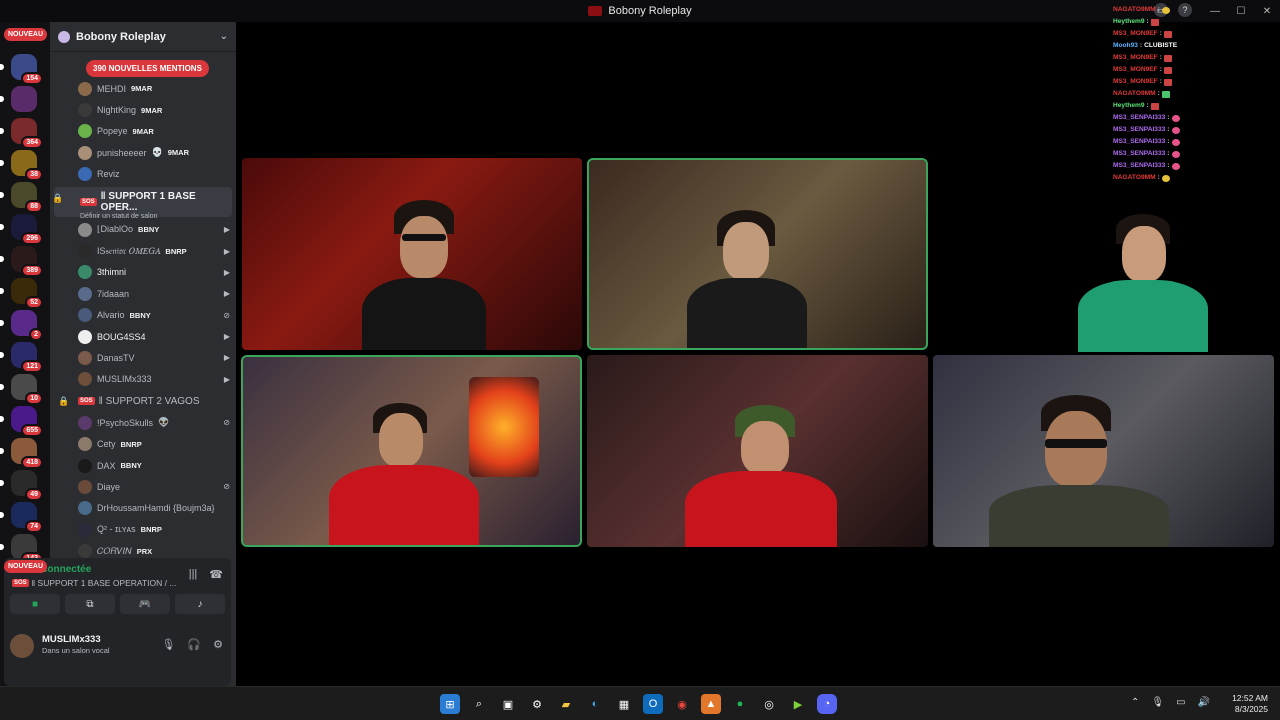 The height and width of the screenshot is (720, 1280). Describe the element at coordinates (21, 229) in the screenshot. I see `server-icon: 296` at that location.